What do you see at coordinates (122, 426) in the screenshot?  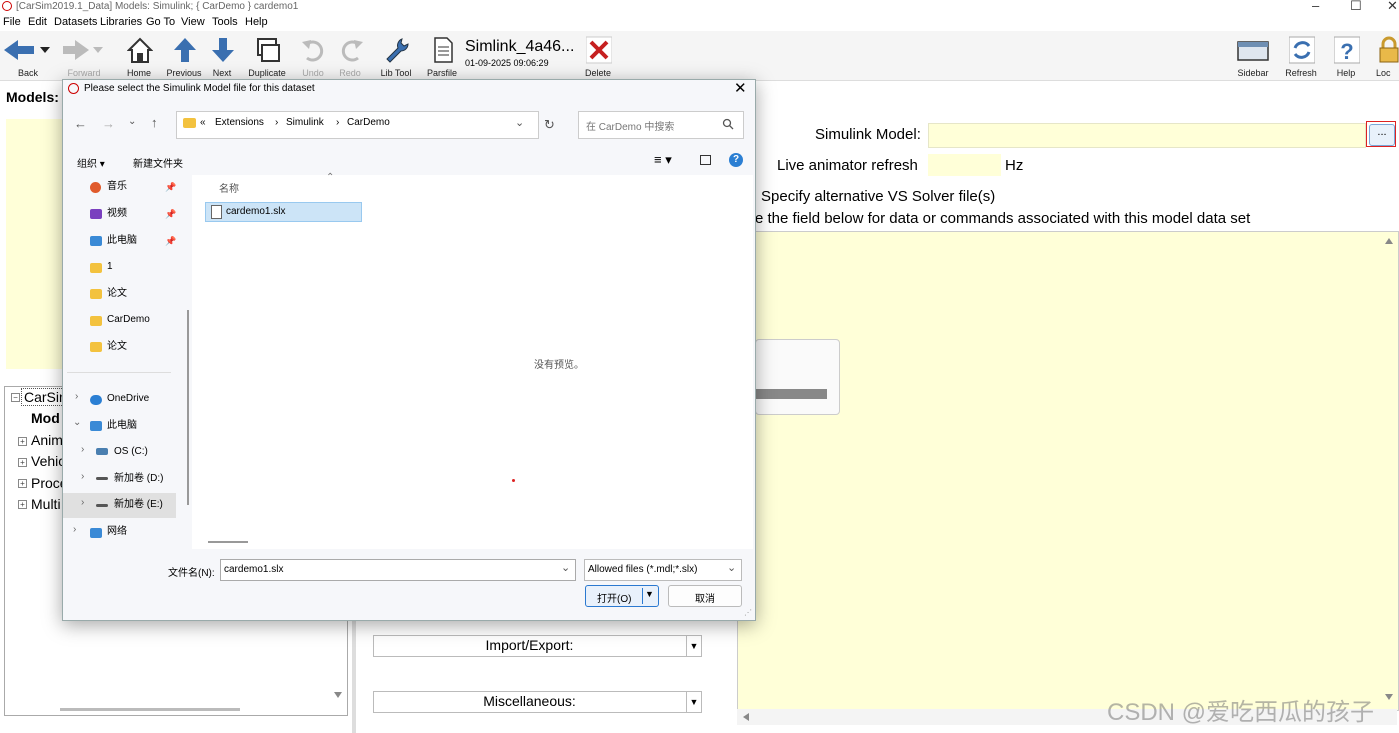 I see `nav-item-this-pc: 此电脑` at bounding box center [122, 426].